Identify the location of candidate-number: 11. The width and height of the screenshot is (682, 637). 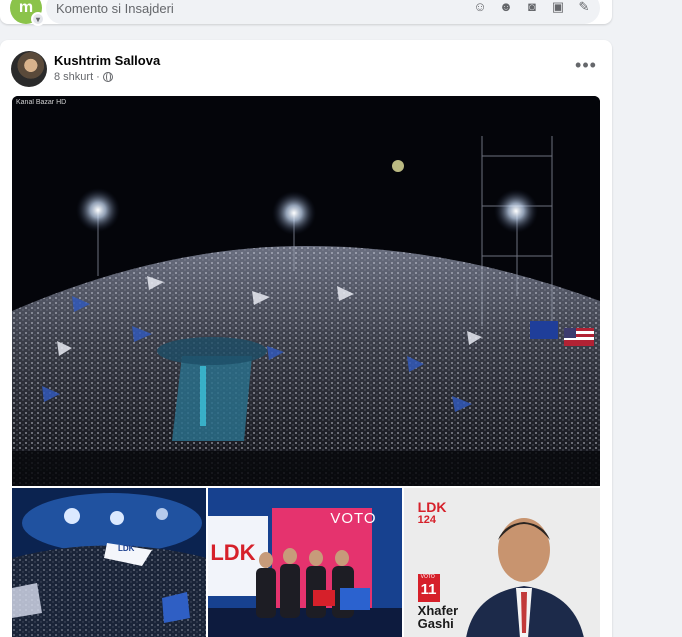
(428, 589).